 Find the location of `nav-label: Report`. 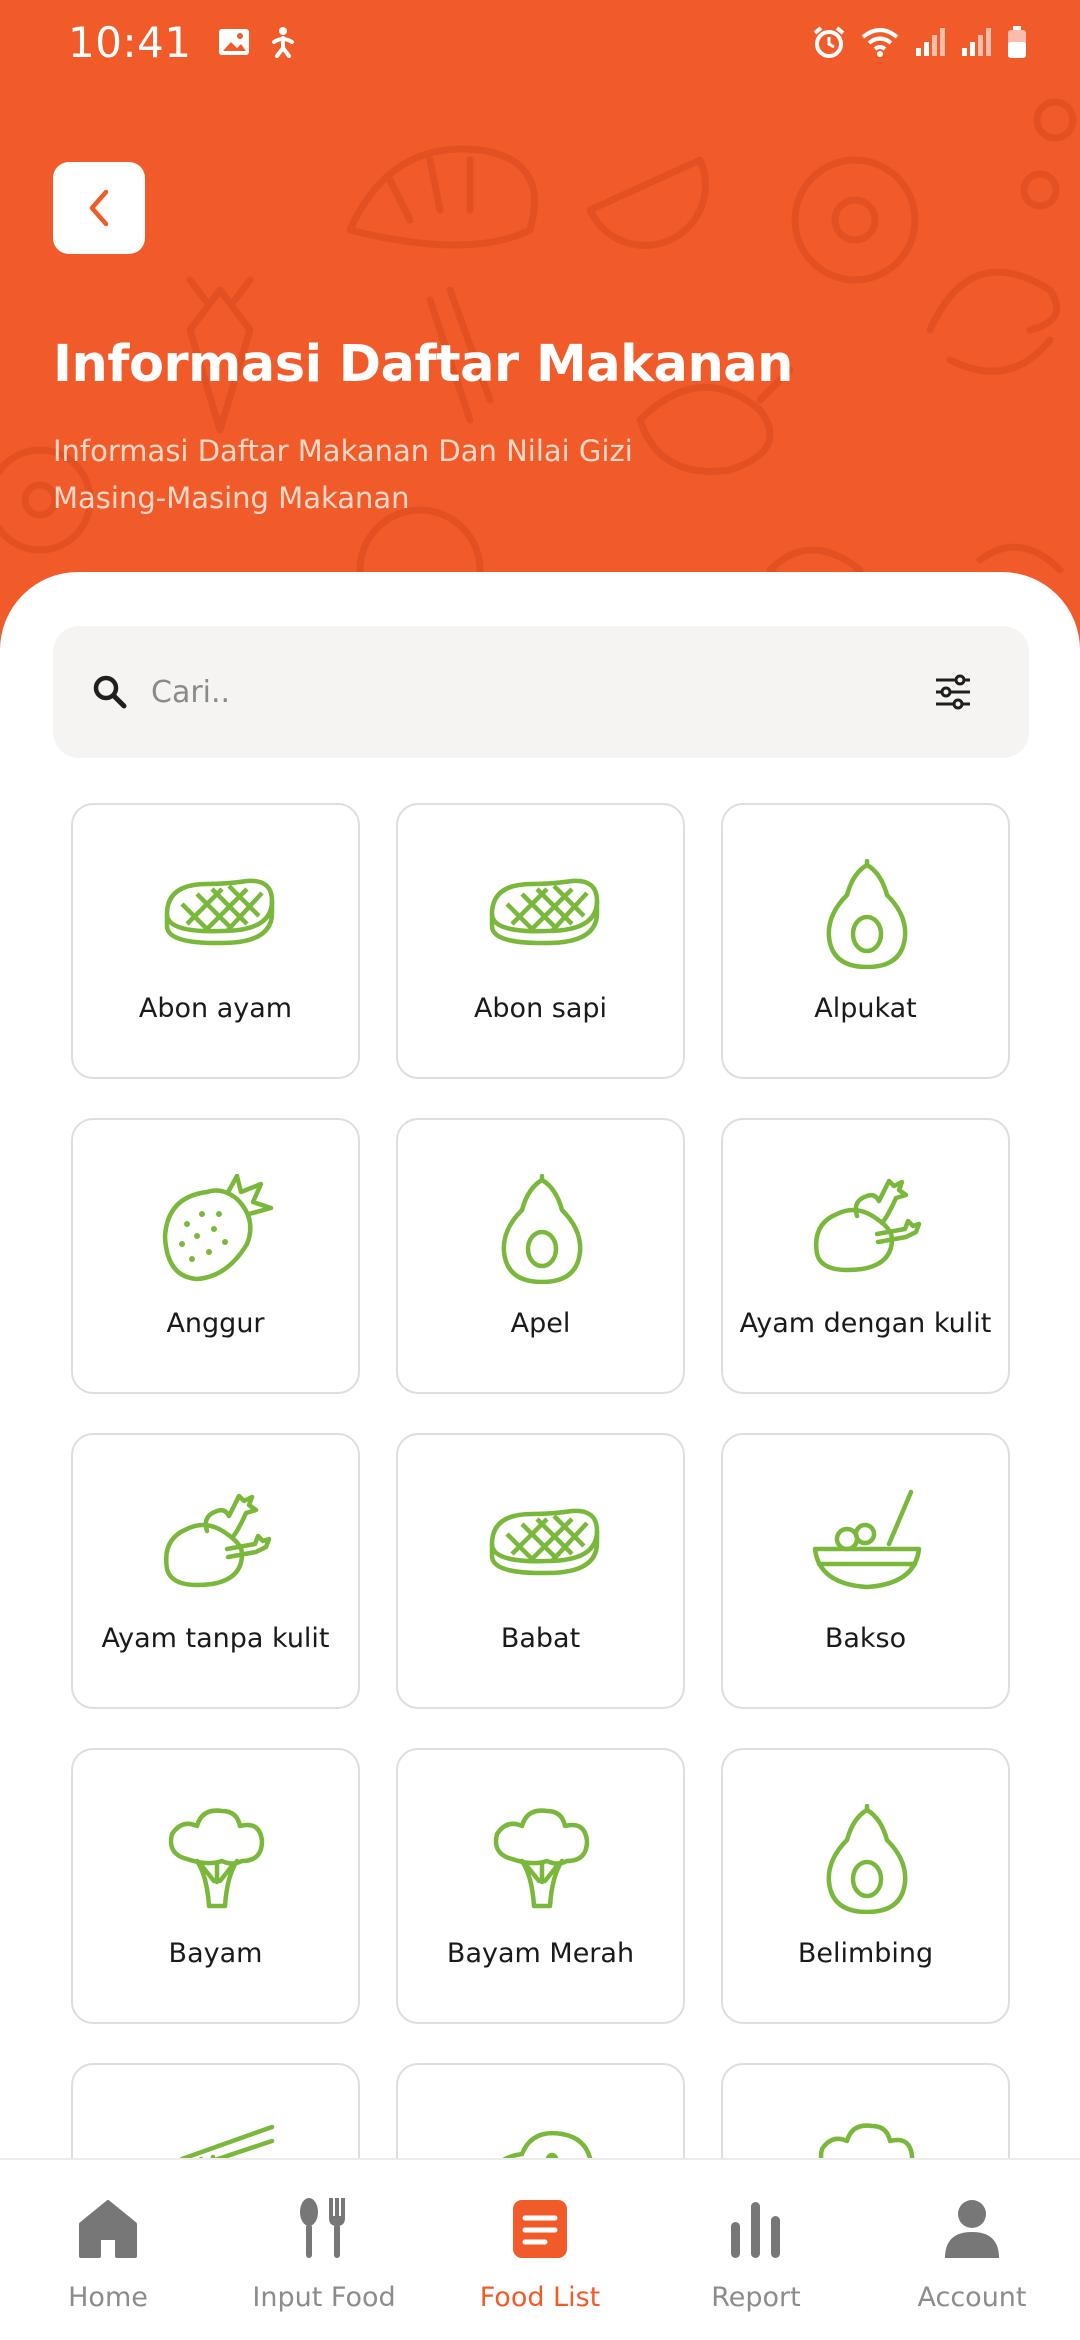

nav-label: Report is located at coordinates (756, 2297).